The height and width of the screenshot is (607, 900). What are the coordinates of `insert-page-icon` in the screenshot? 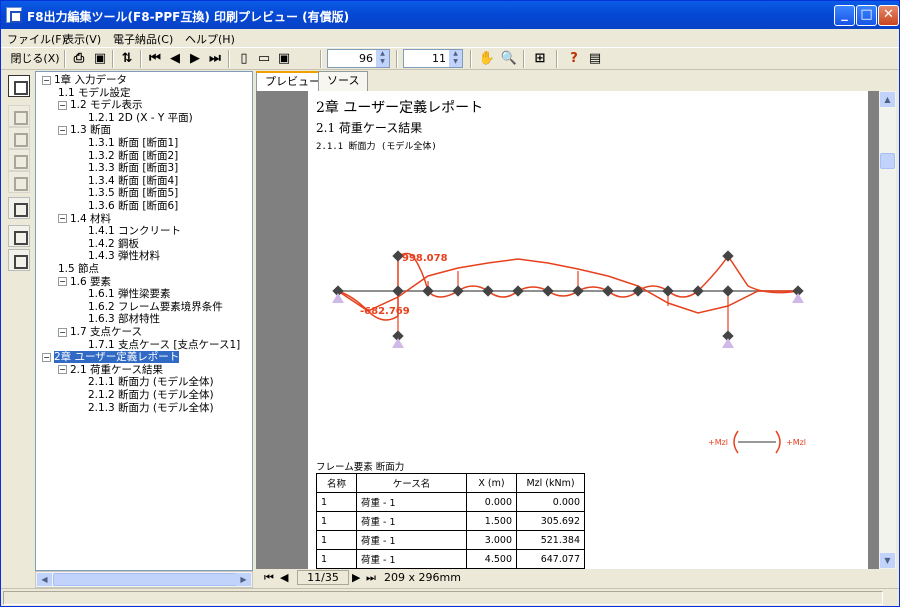 It's located at (19, 138).